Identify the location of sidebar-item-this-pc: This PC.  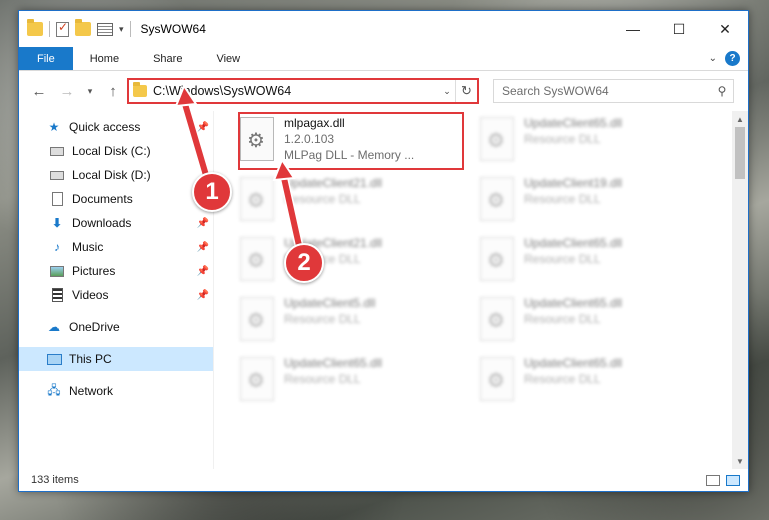
(116, 359).